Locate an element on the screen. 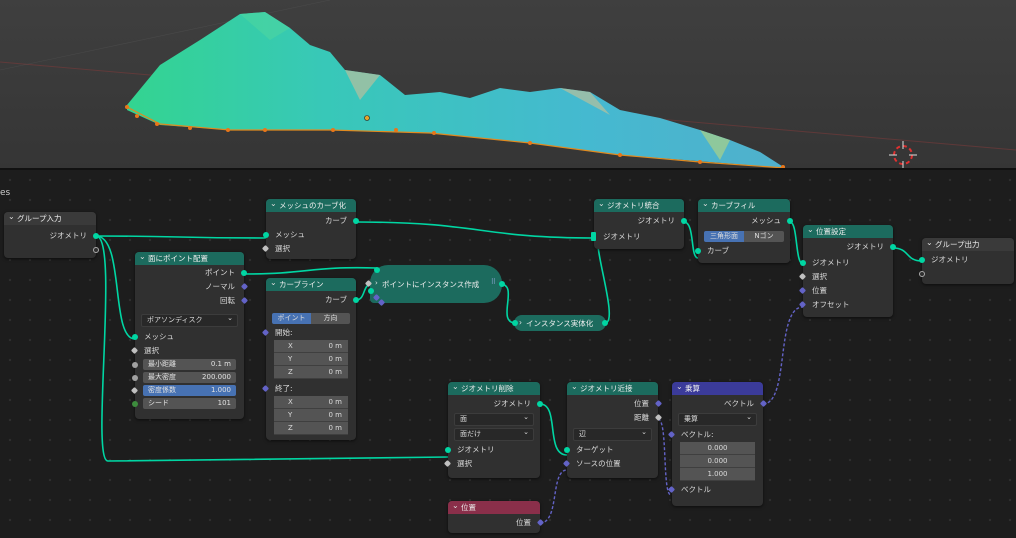 Image resolution: width=1016 pixels, height=538 pixels. target-element-dropdown: 辺 is located at coordinates (612, 434).